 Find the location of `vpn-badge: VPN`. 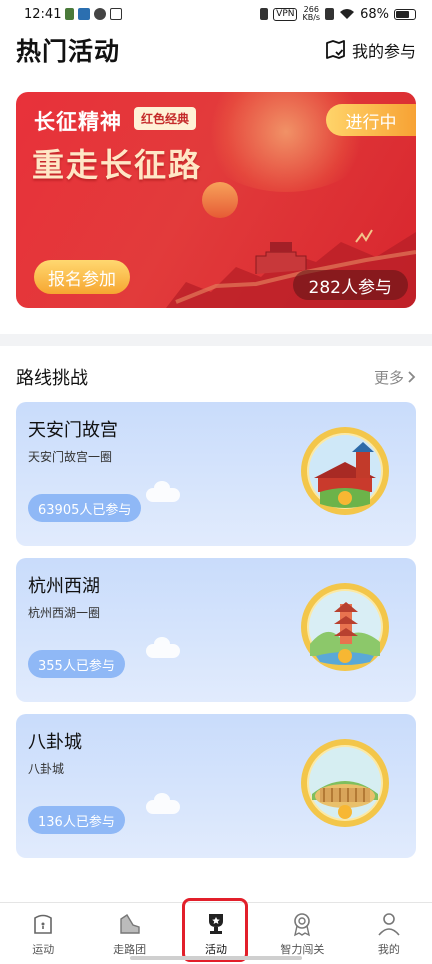

vpn-badge: VPN is located at coordinates (285, 14).